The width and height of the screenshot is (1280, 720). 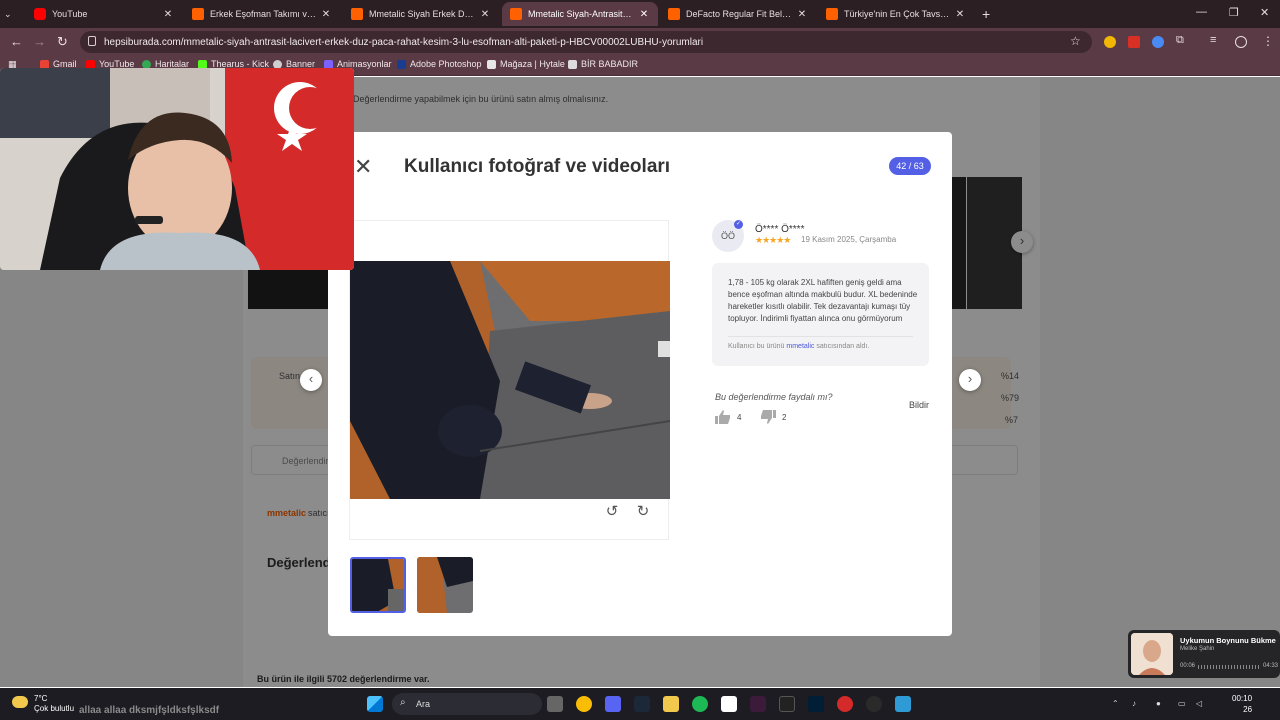 I want to click on file-explorer-icon, so click(x=671, y=704).